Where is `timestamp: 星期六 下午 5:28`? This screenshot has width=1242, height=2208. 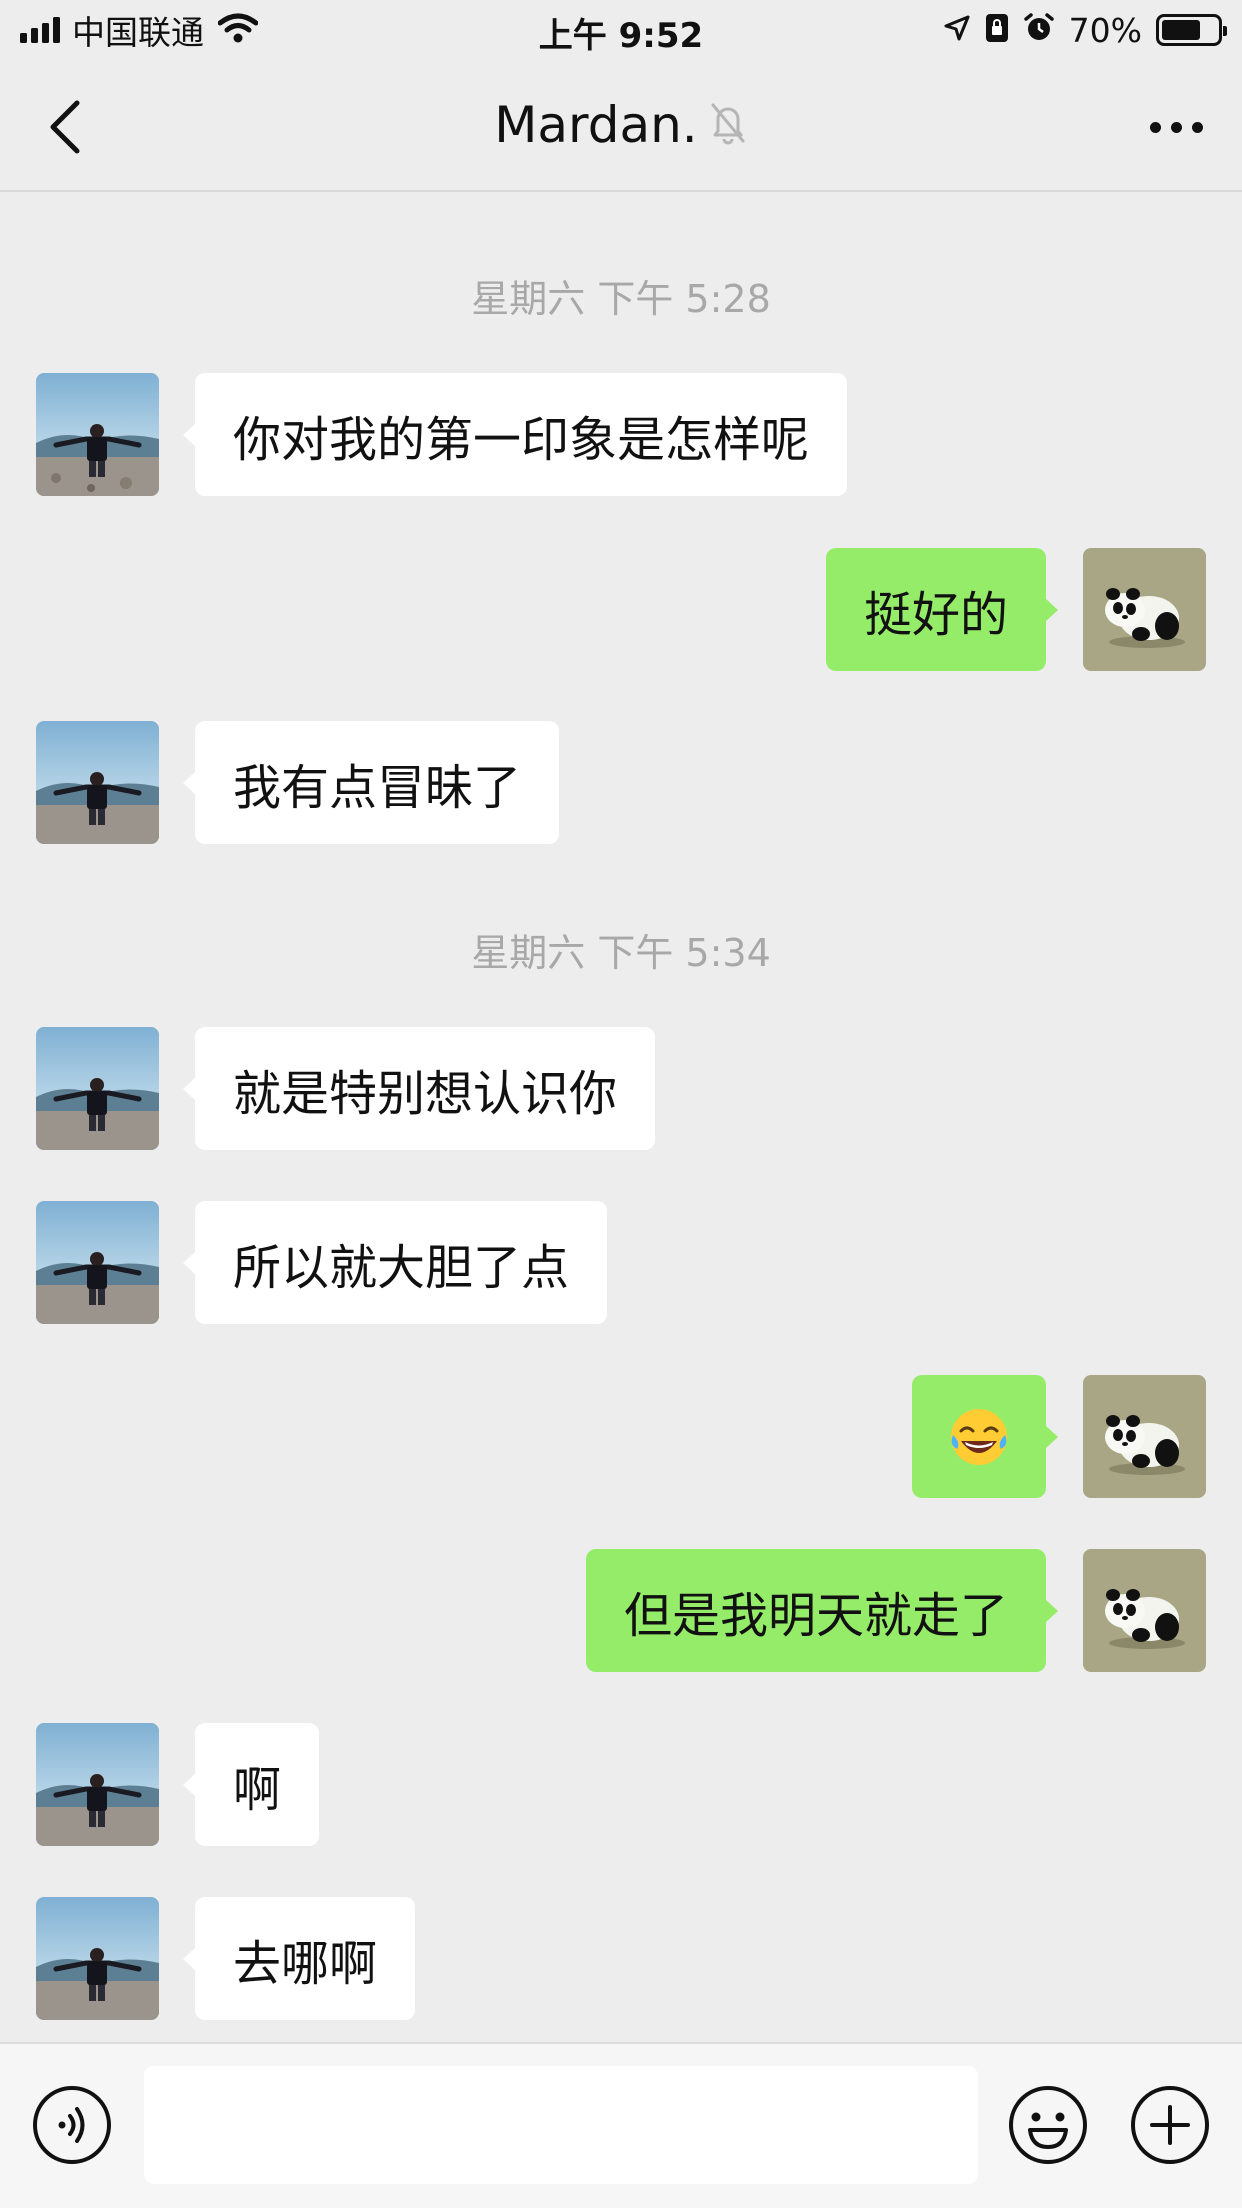
timestamp: 星期六 下午 5:28 is located at coordinates (621, 299).